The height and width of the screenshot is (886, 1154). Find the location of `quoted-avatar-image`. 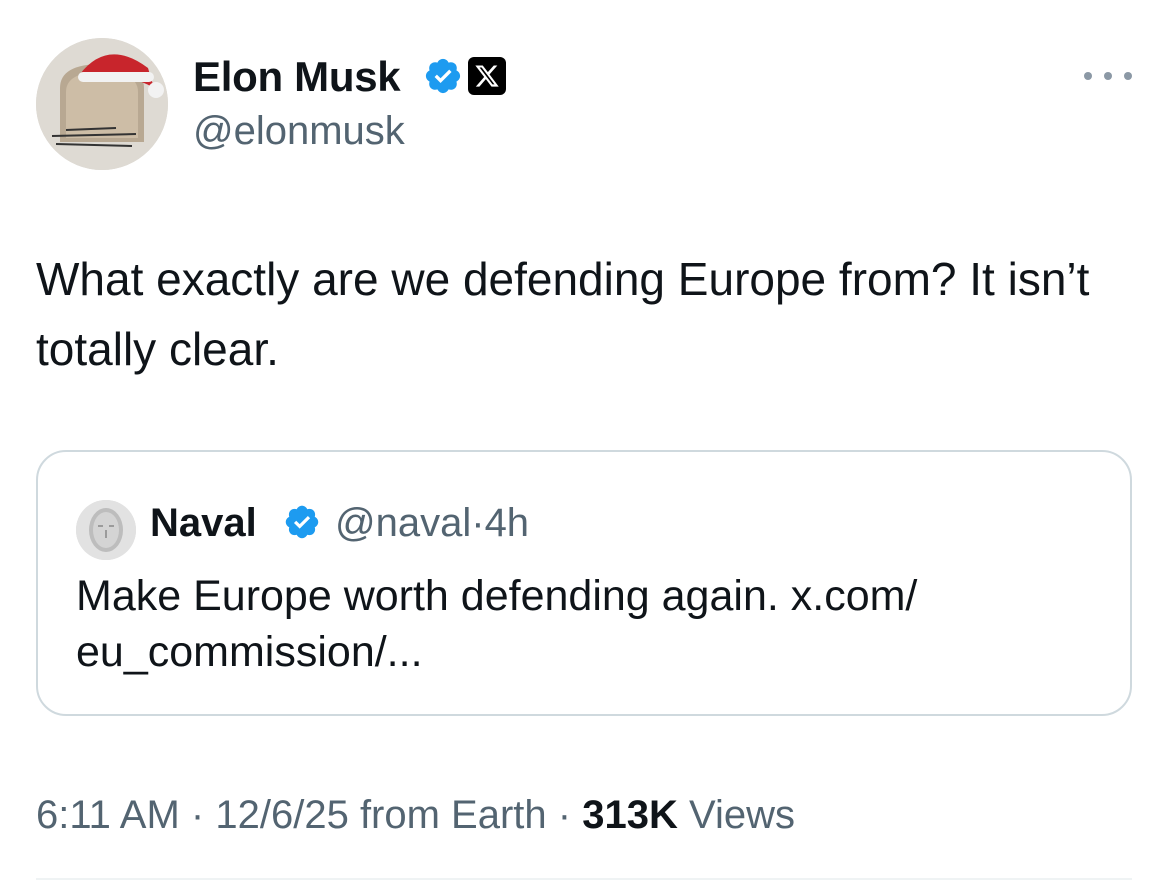

quoted-avatar-image is located at coordinates (106, 530).